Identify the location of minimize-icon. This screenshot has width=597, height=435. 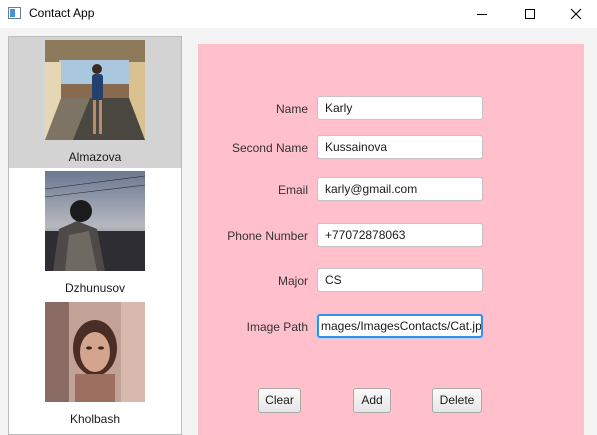
(482, 14).